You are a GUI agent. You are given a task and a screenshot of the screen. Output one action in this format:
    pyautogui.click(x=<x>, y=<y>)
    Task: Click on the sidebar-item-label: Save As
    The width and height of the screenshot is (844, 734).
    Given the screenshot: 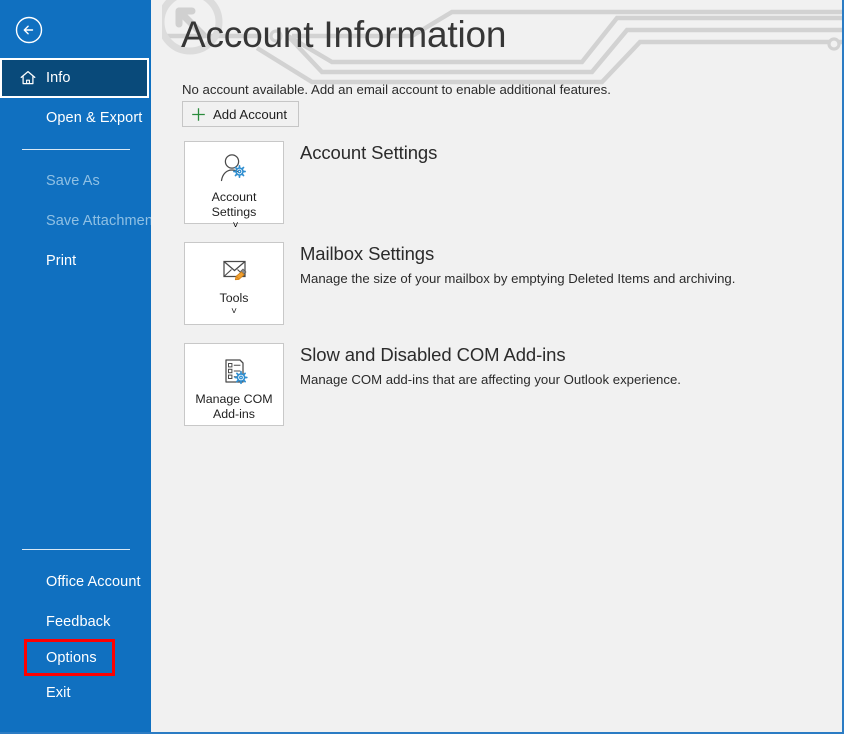 What is the action you would take?
    pyautogui.click(x=73, y=181)
    